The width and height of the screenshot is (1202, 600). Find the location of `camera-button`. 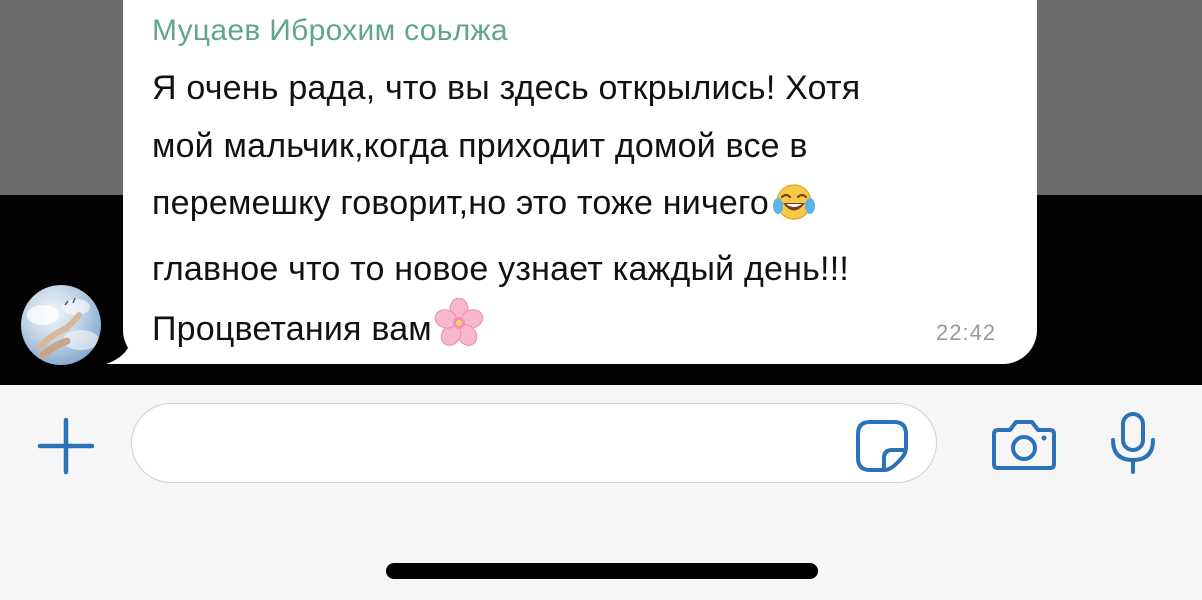

camera-button is located at coordinates (1024, 444).